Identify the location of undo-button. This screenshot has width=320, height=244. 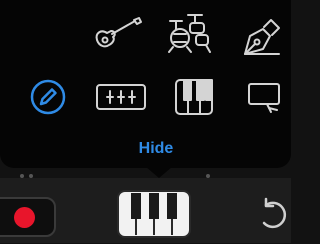
(273, 217).